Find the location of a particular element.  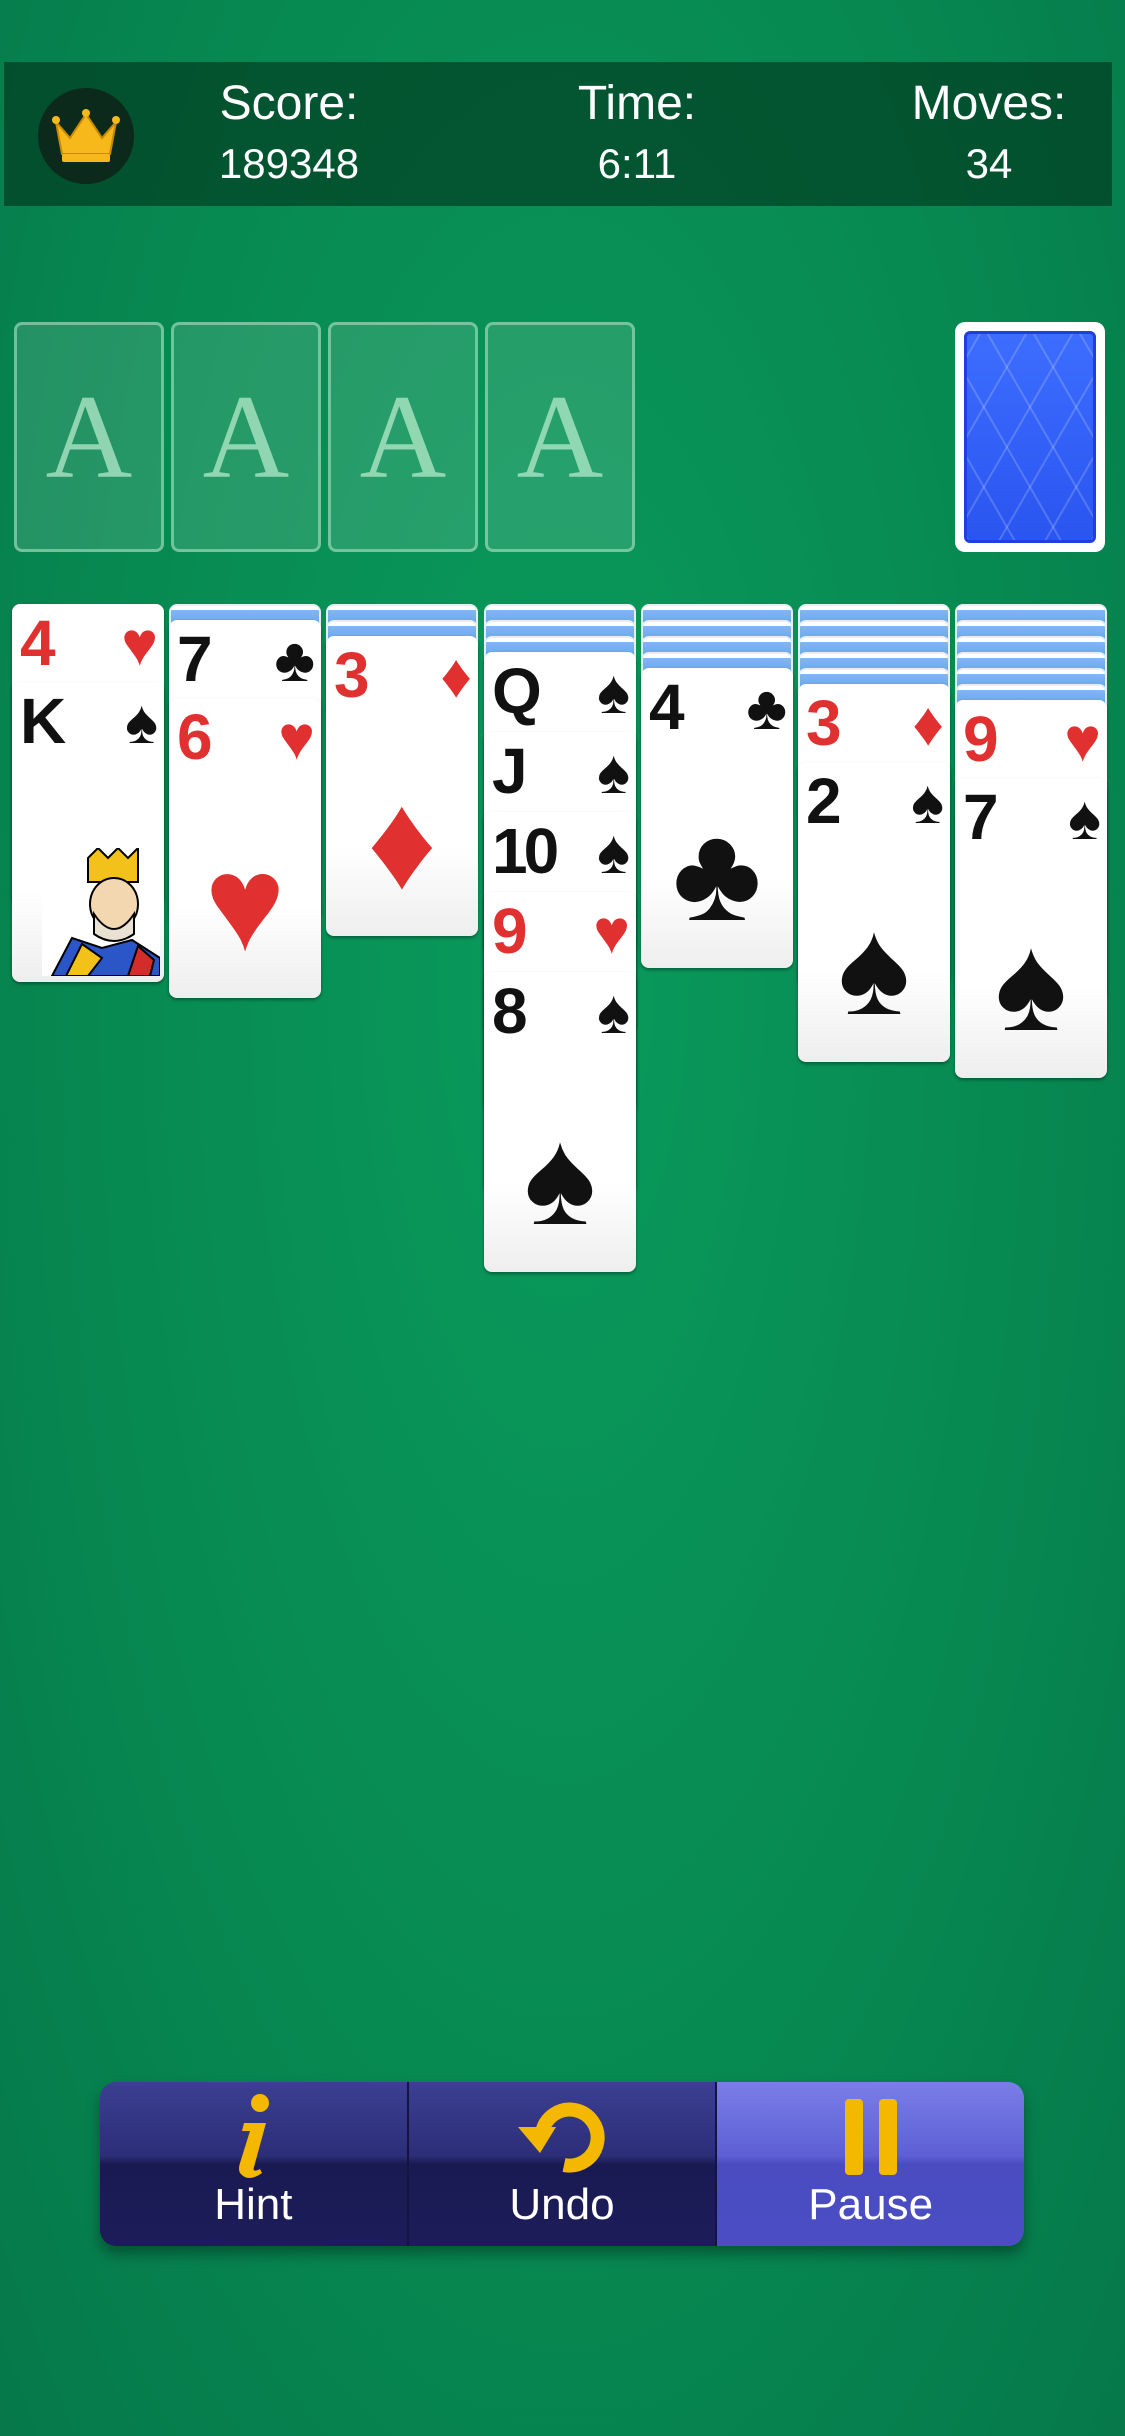

card-rank: 6 is located at coordinates (195, 737).